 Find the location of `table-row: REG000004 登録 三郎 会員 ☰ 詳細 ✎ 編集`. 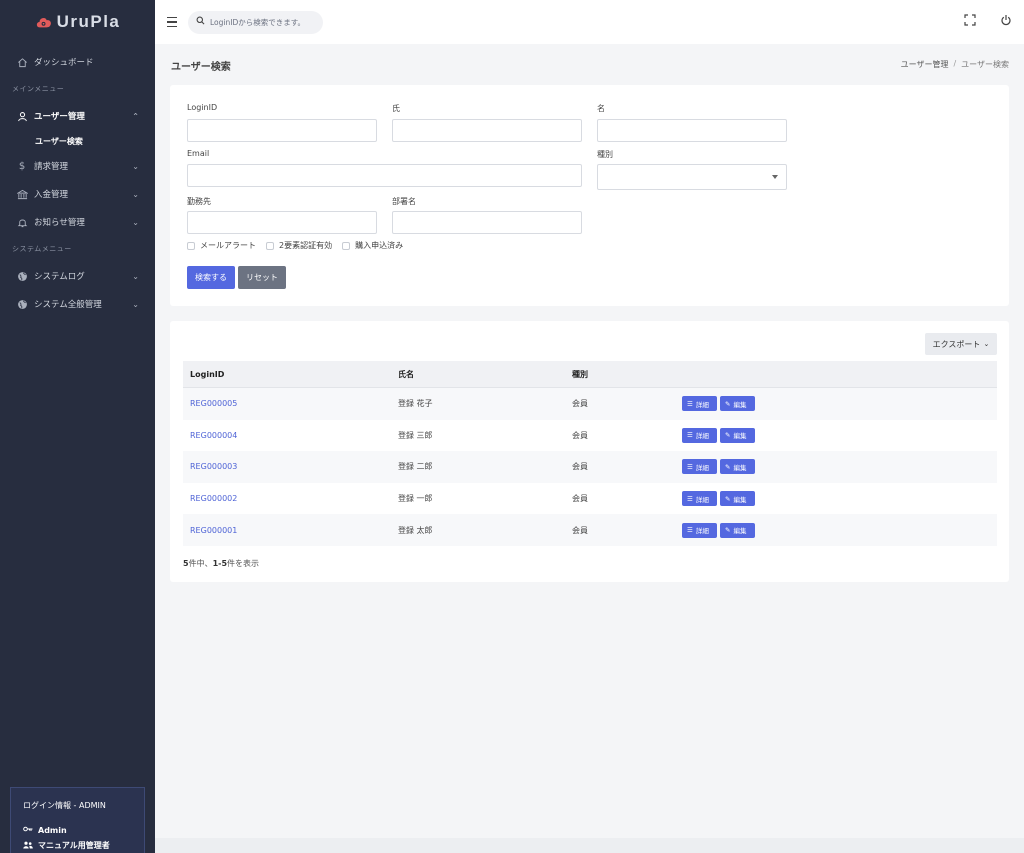

table-row: REG000004 登録 三郎 会員 ☰ 詳細 ✎ 編集 is located at coordinates (590, 436).